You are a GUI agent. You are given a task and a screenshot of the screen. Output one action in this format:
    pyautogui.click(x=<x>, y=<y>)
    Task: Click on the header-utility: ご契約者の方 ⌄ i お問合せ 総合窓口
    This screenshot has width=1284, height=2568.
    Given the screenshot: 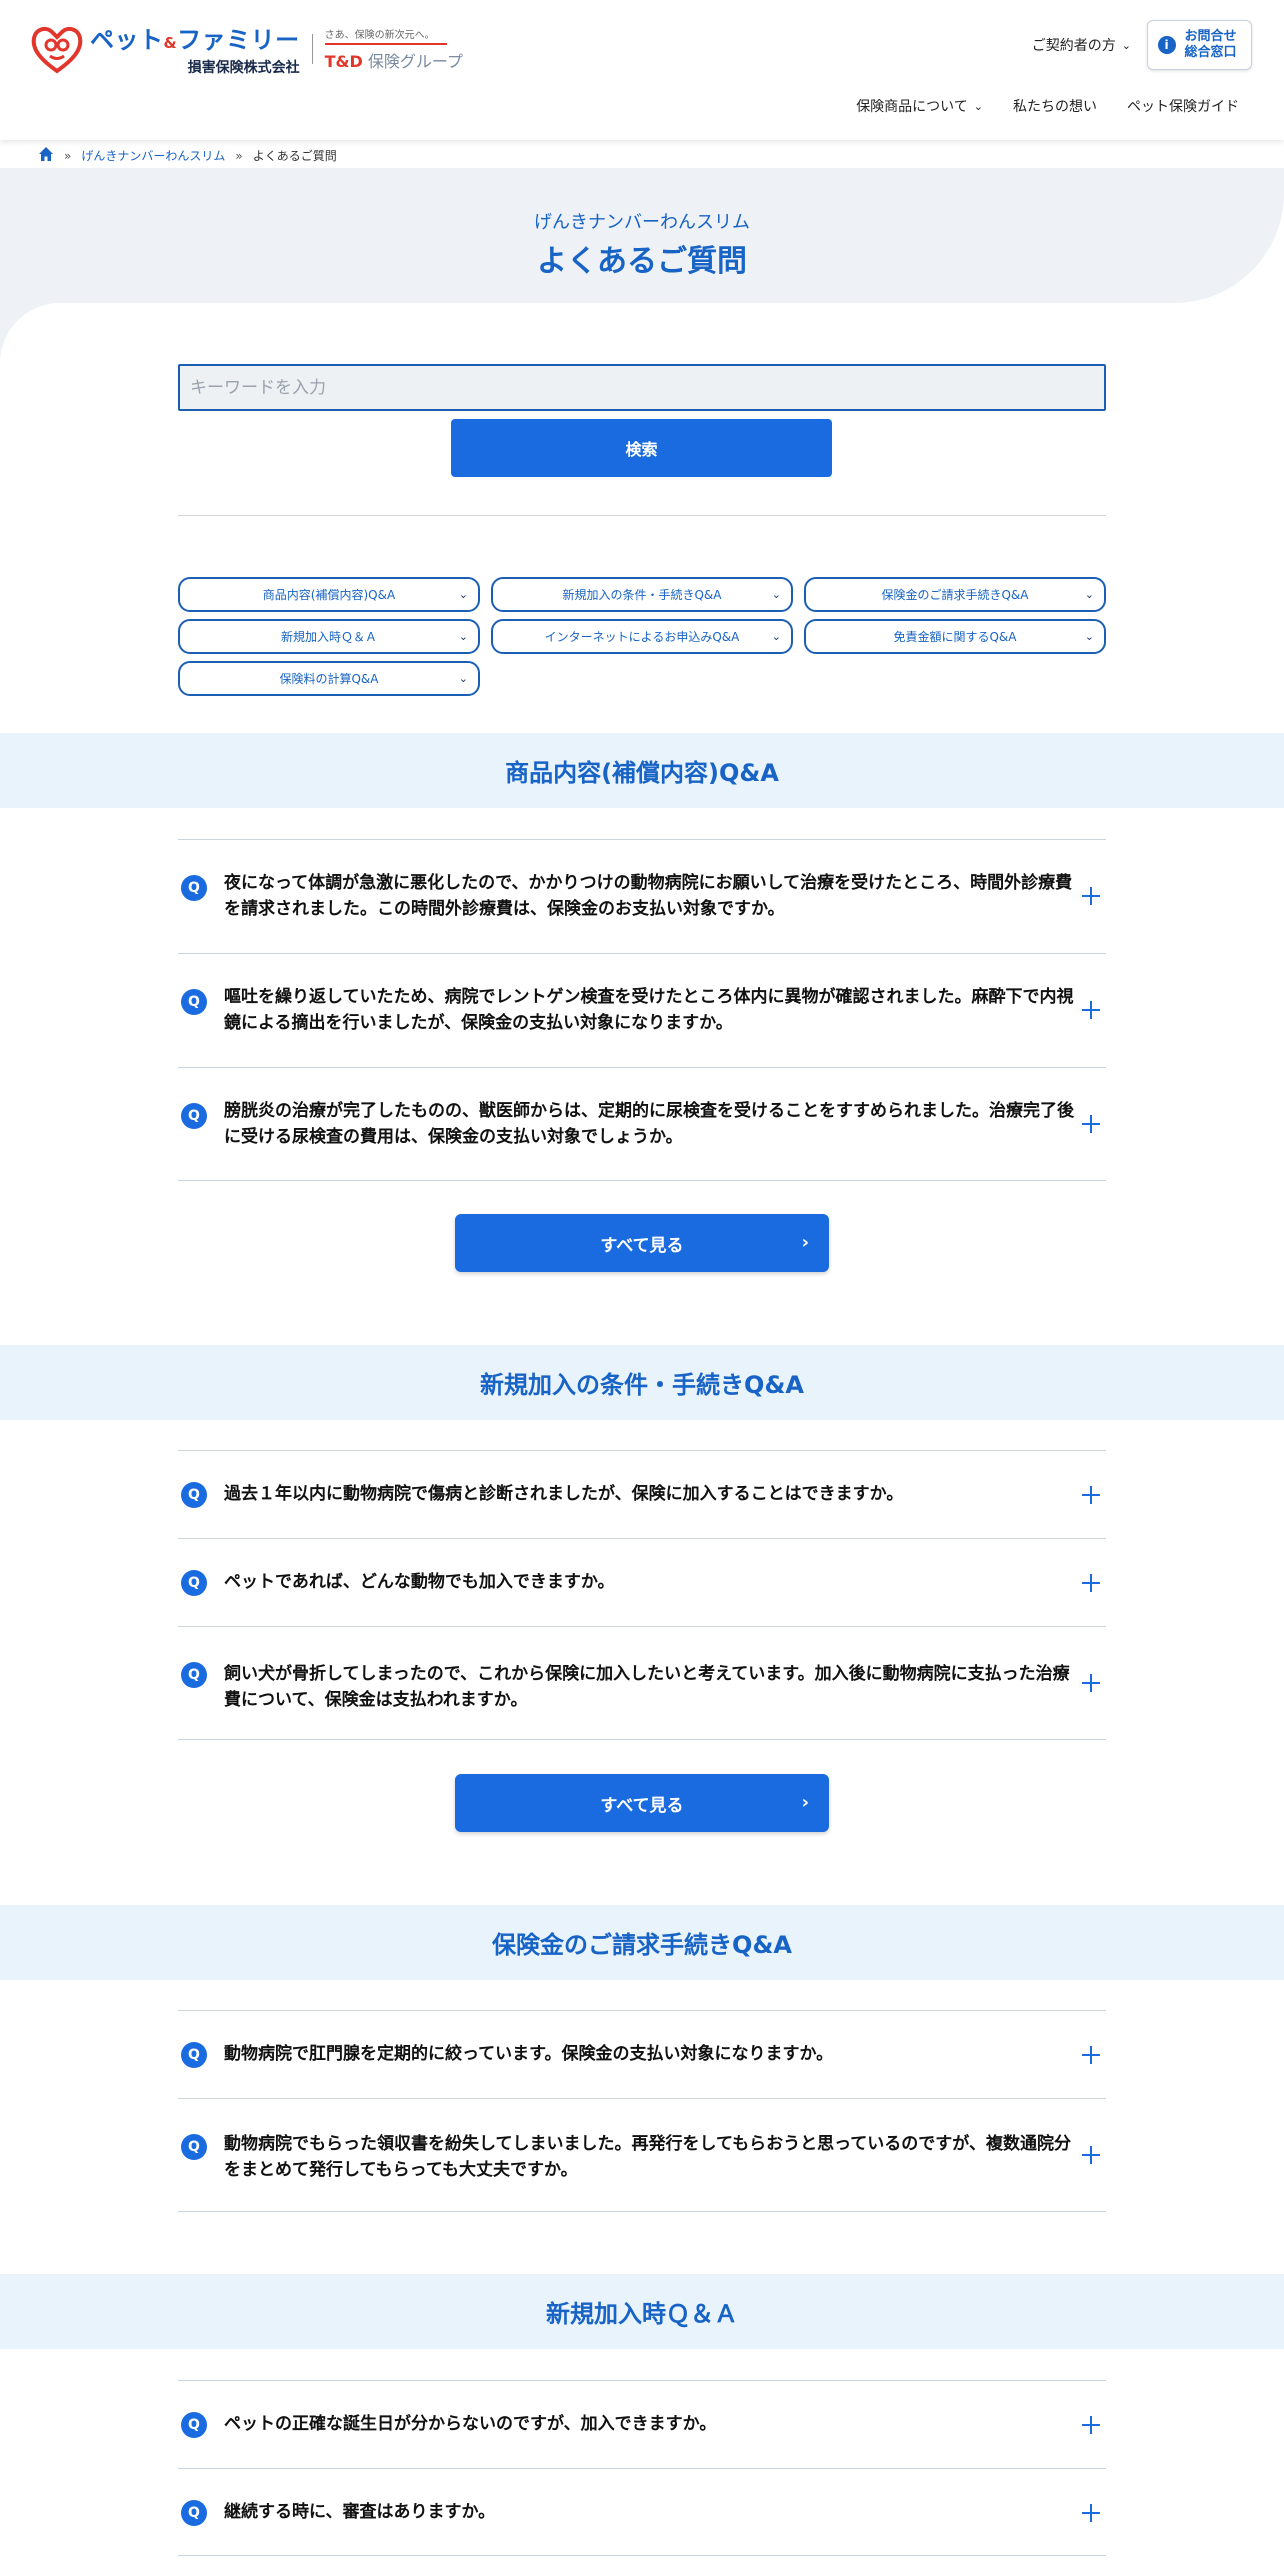 What is the action you would take?
    pyautogui.click(x=1142, y=45)
    